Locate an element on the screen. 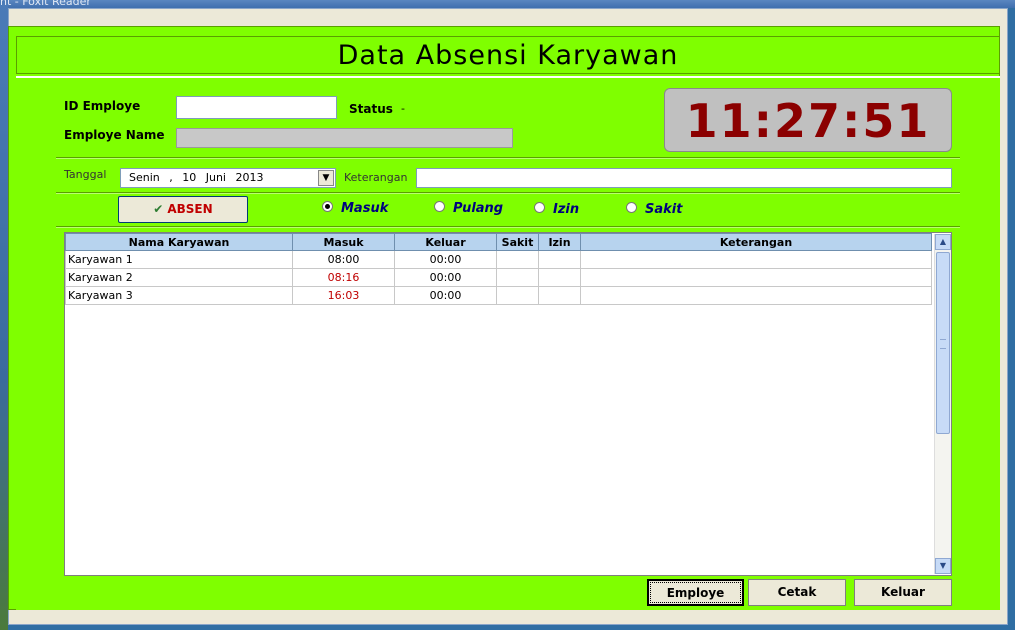 The height and width of the screenshot is (630, 1015). dropdown-arrow-icon: ▼ is located at coordinates (326, 178).